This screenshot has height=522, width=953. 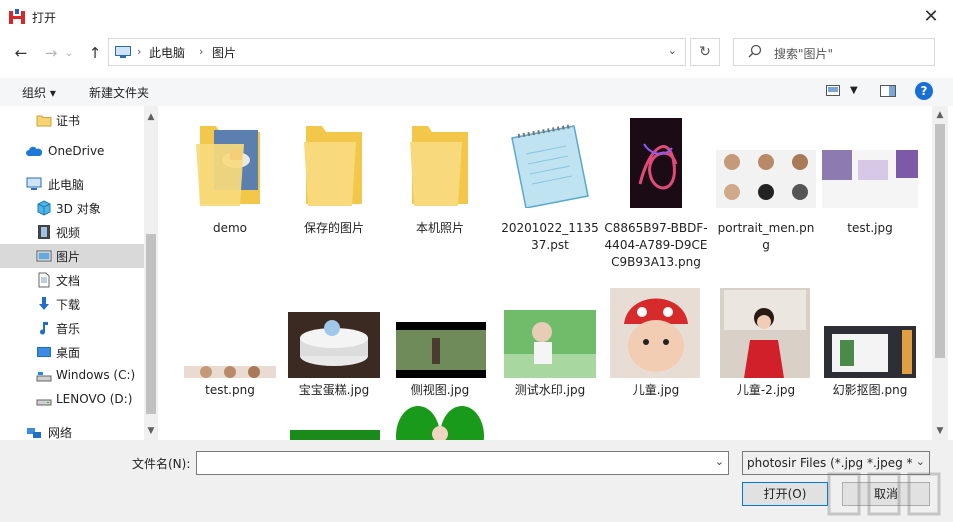 What do you see at coordinates (44, 232) in the screenshot?
I see `film-icon` at bounding box center [44, 232].